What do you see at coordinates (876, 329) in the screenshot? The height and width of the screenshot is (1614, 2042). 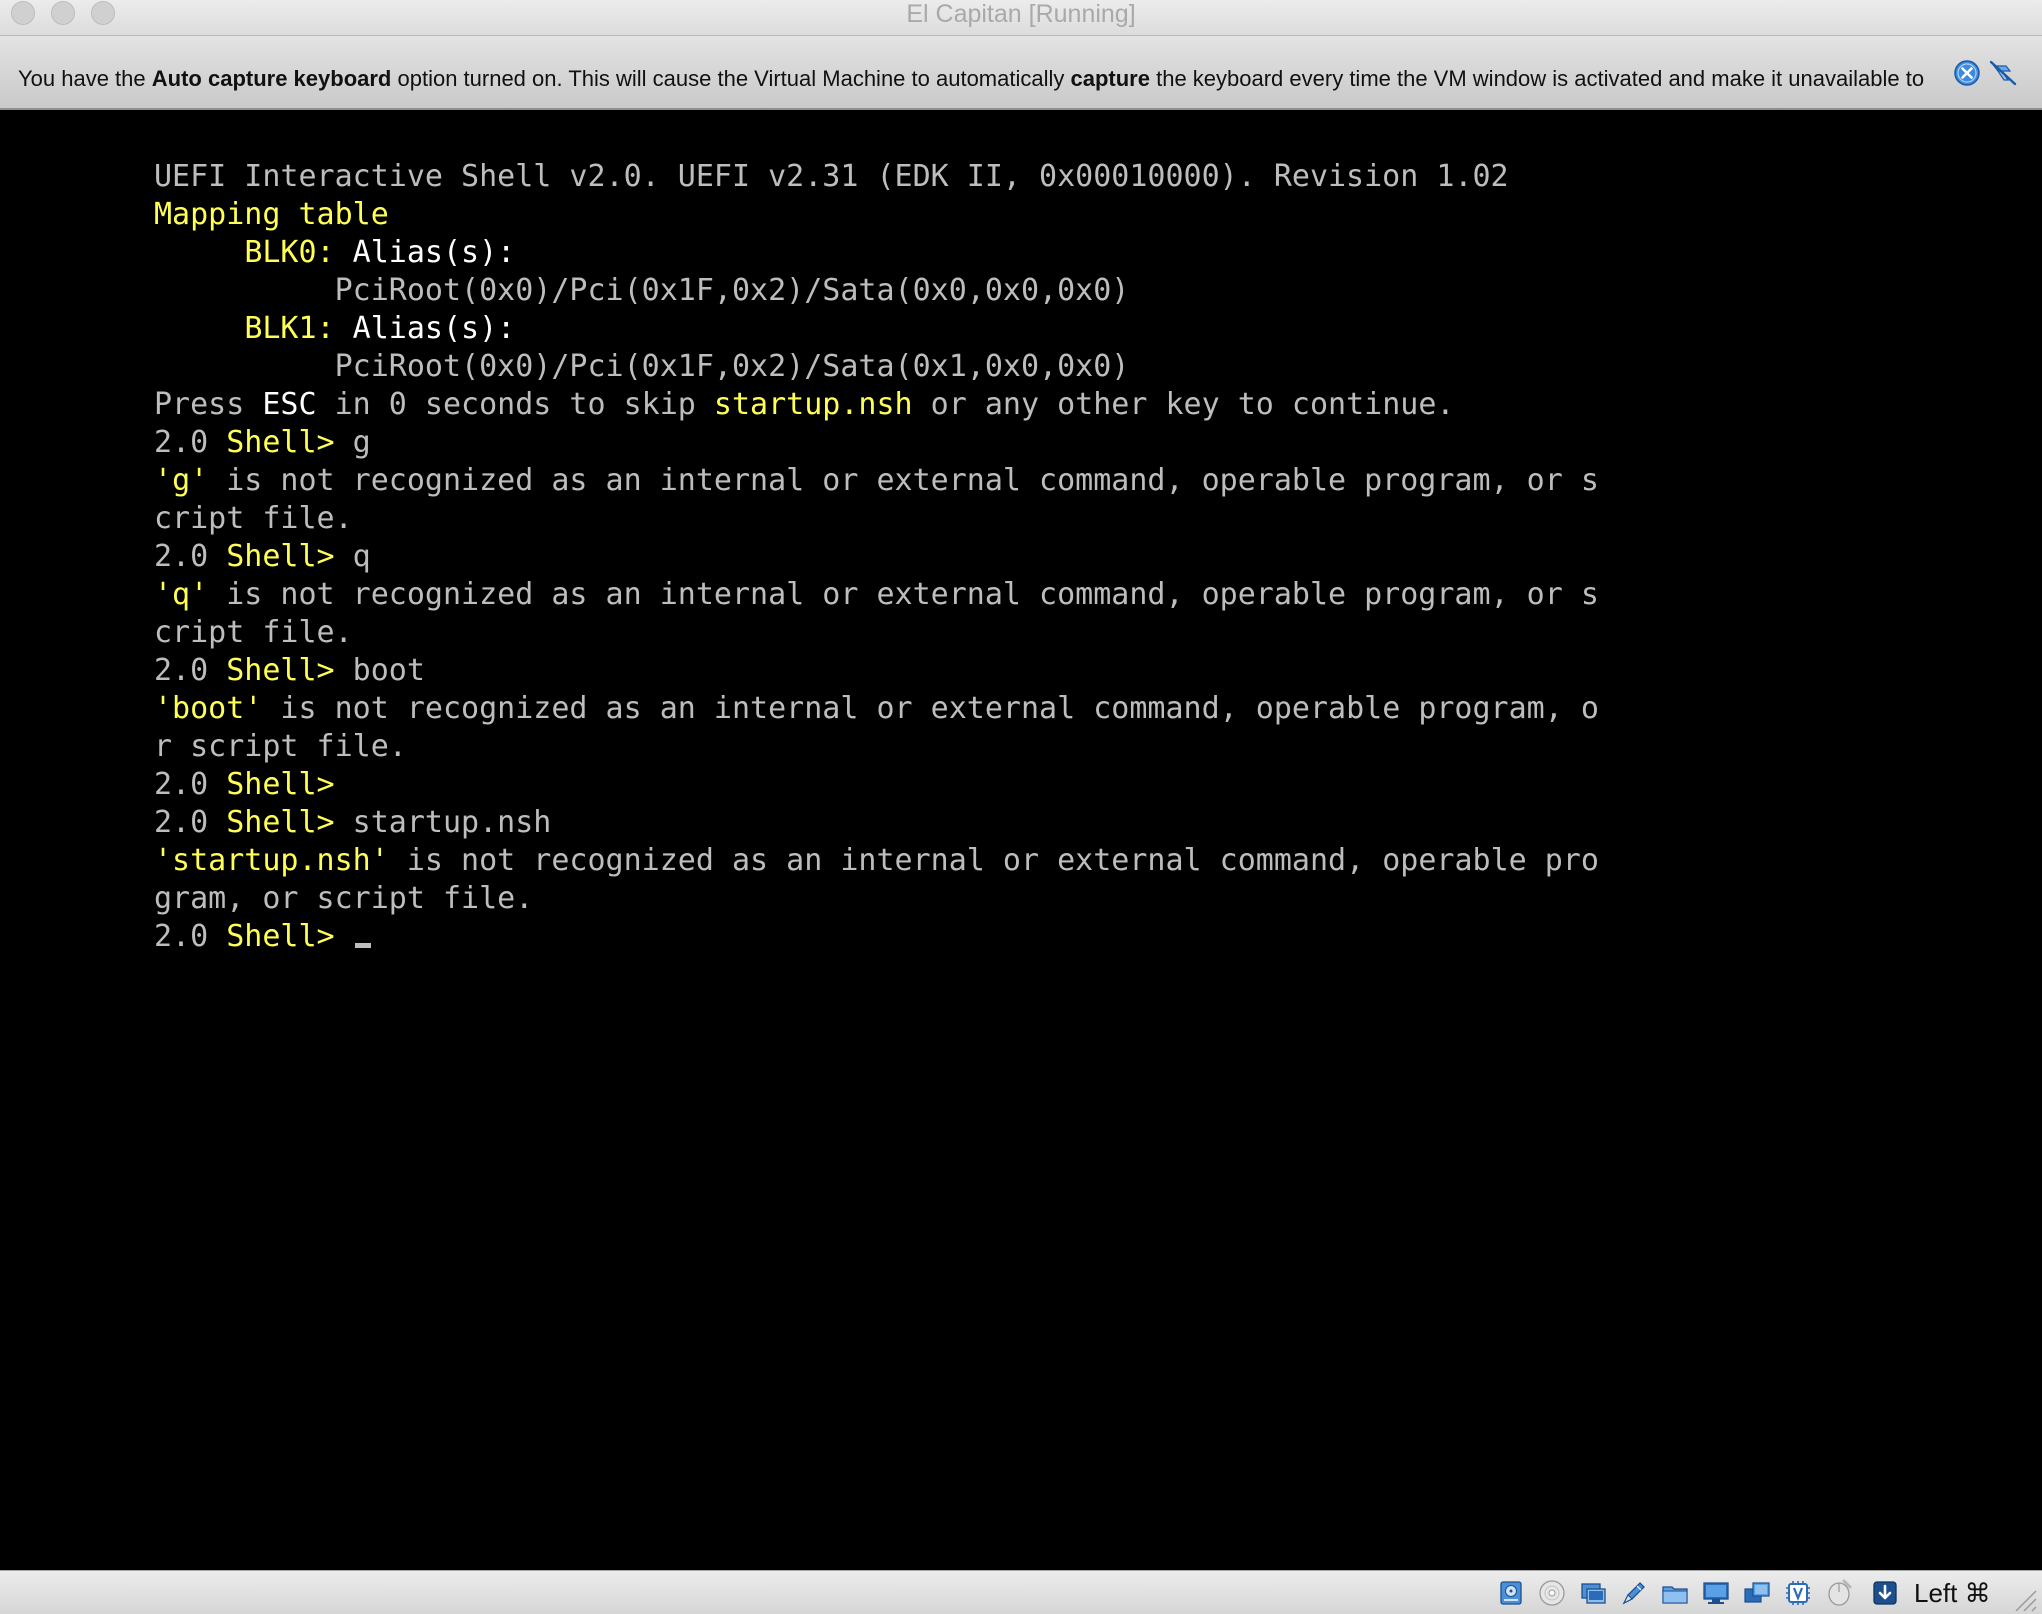 I see `console-line: BLK1: Alias(s):` at bounding box center [876, 329].